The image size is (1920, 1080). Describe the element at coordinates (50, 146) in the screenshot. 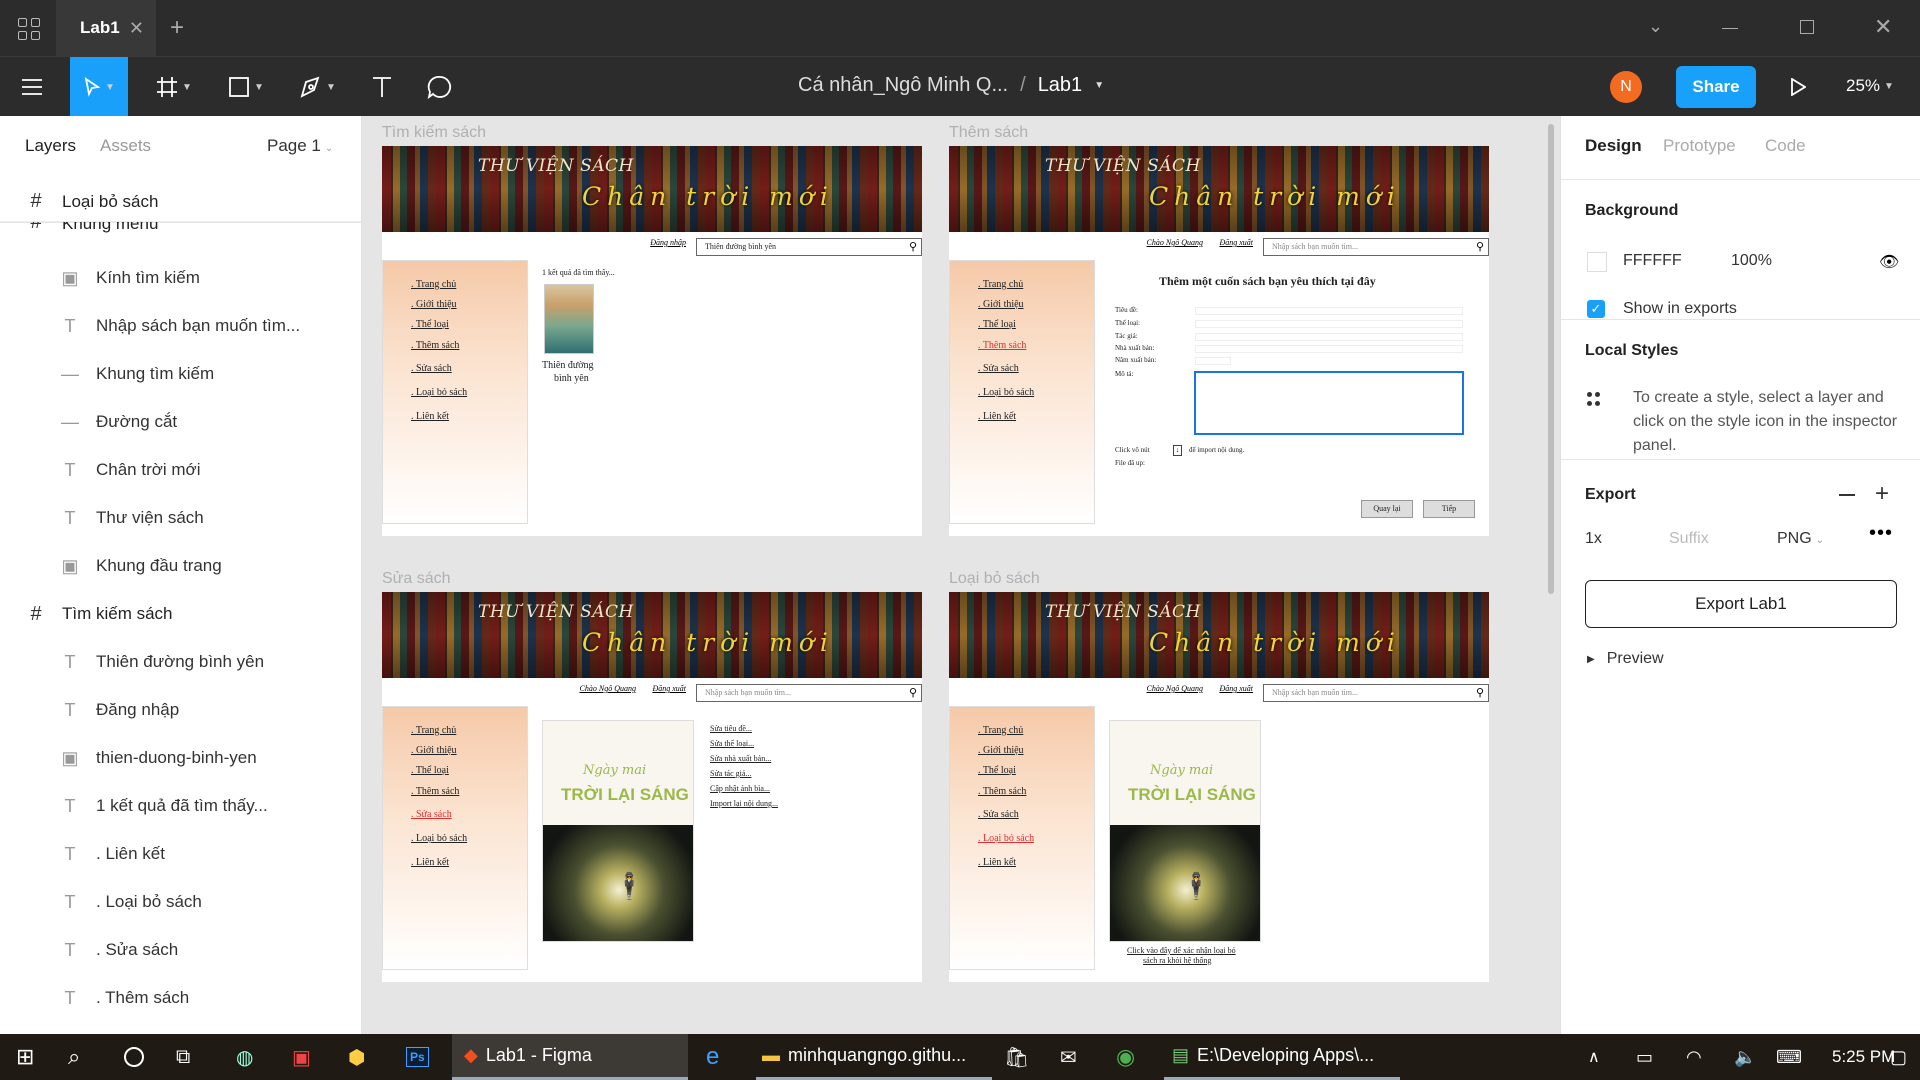

I see `tab-layers: Layers` at that location.